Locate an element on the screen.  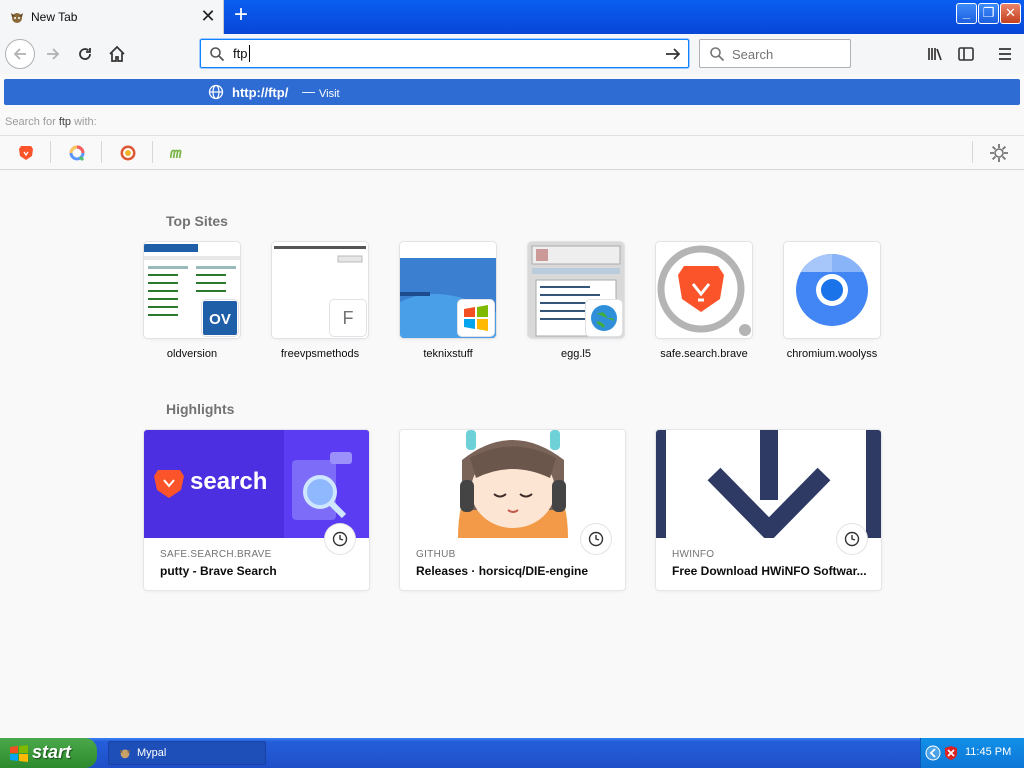
mojeek-search-engine-button is located at coordinates (179, 153).